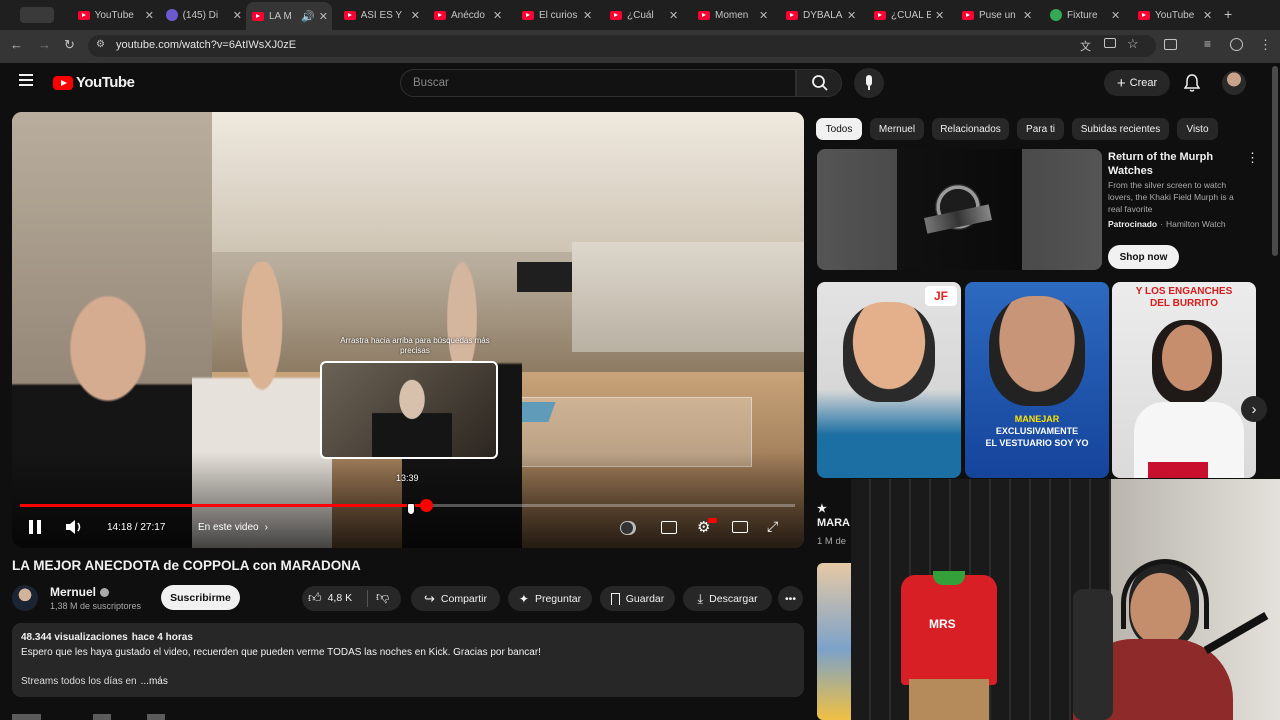 This screenshot has height=720, width=1280. I want to click on browser-tab: Fixture ✕, so click(1085, 15).